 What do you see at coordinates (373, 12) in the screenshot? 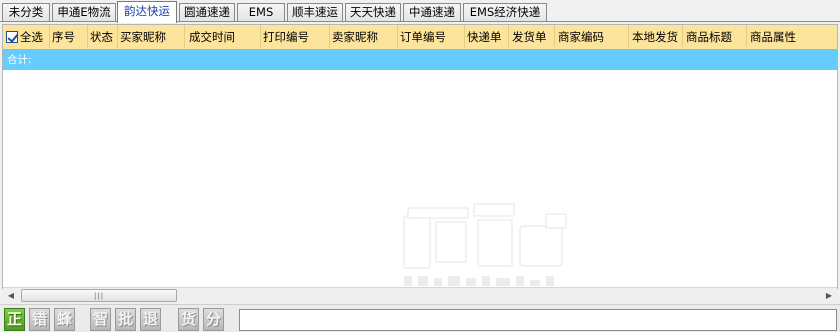
I see `tab-tiantian-express: 天天快递` at bounding box center [373, 12].